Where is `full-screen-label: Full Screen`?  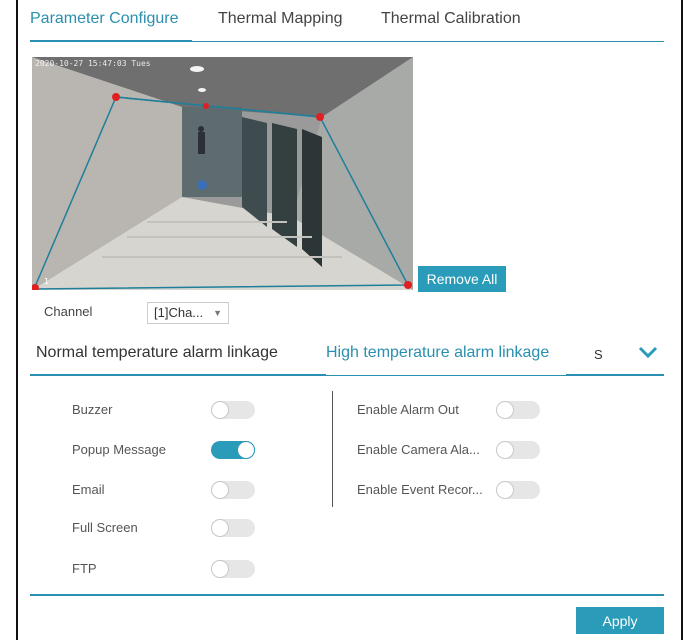 full-screen-label: Full Screen is located at coordinates (105, 527).